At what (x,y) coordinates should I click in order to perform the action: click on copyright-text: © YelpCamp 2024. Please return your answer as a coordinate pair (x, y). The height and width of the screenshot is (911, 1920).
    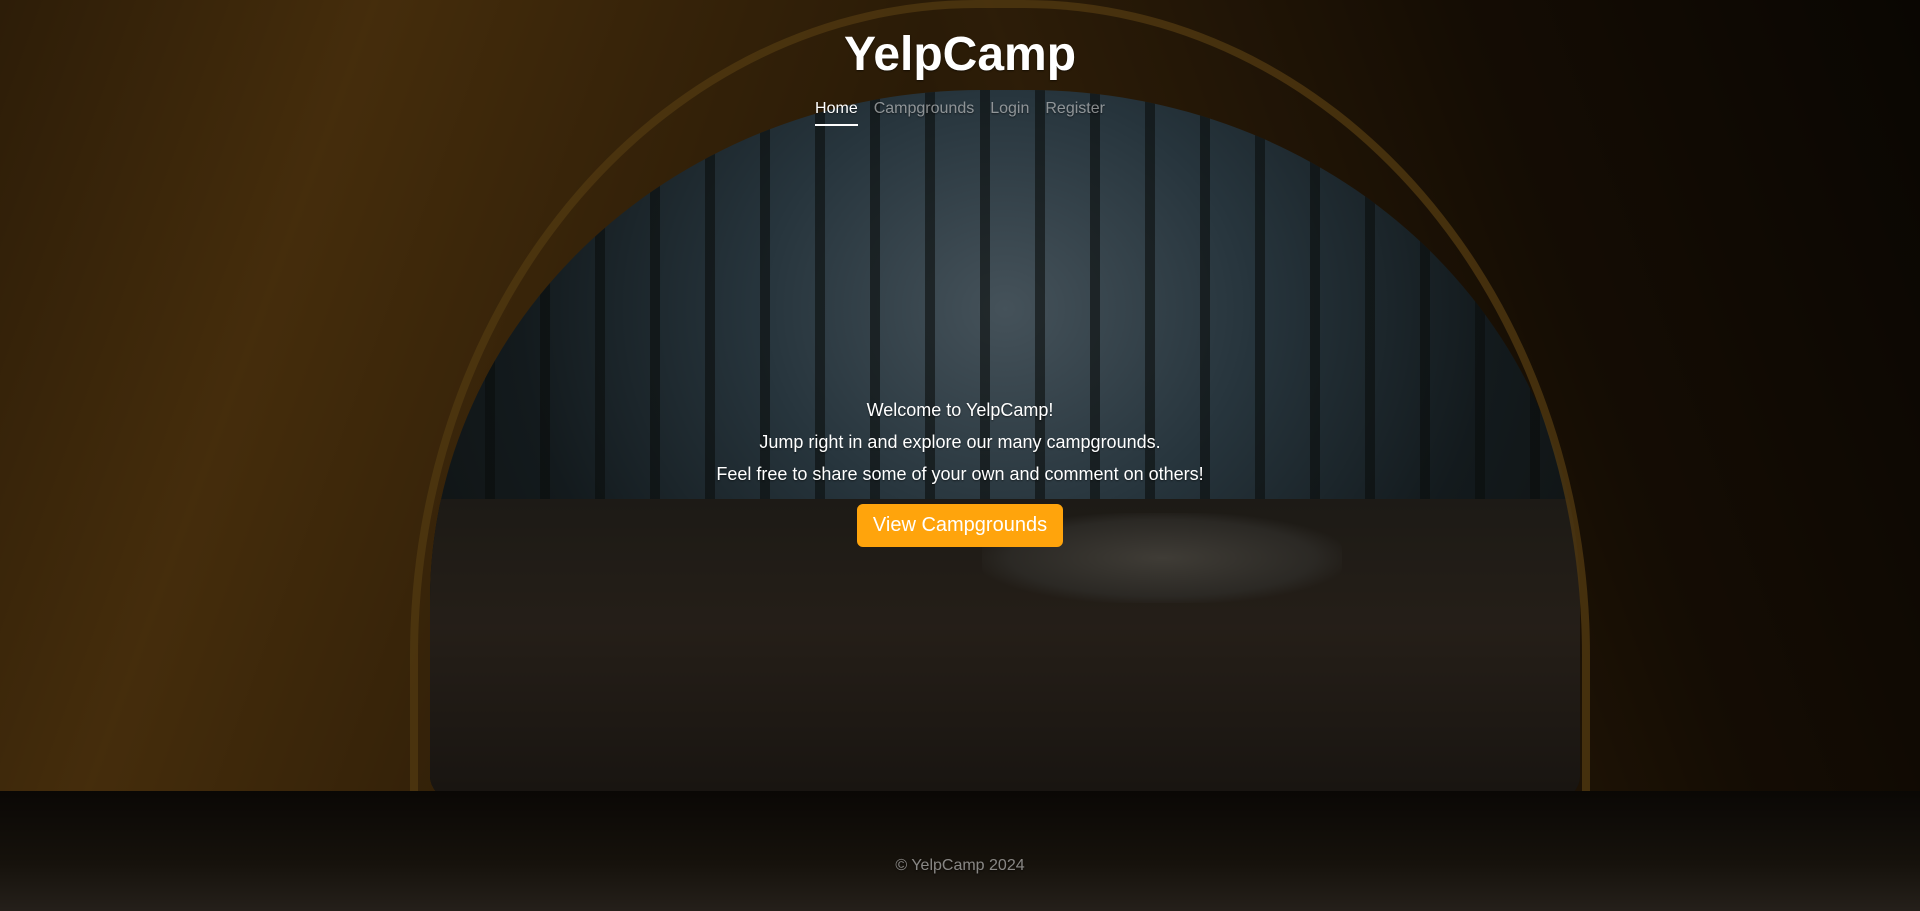
    Looking at the image, I should click on (960, 865).